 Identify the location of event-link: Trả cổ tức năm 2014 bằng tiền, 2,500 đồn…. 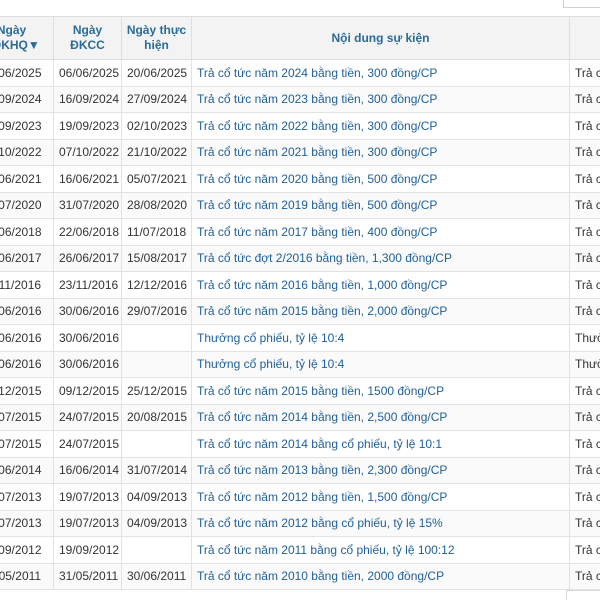
(322, 417).